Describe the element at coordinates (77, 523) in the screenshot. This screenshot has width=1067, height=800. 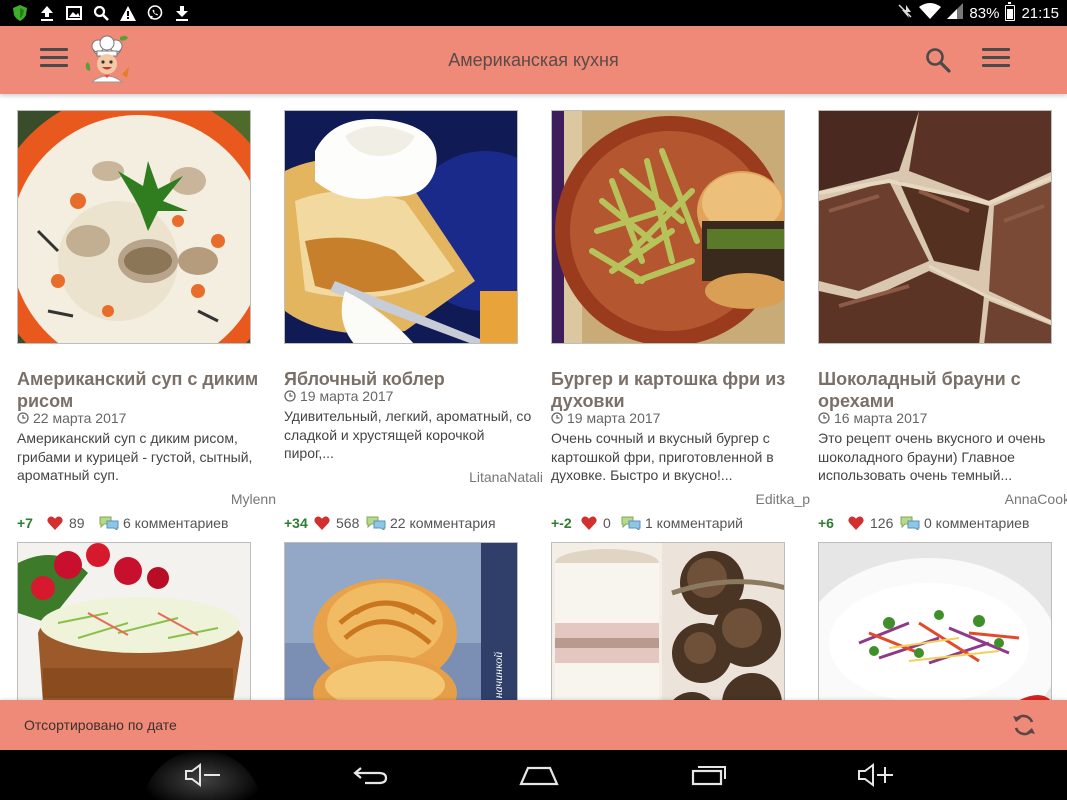
I see `likes-count: 89` at that location.